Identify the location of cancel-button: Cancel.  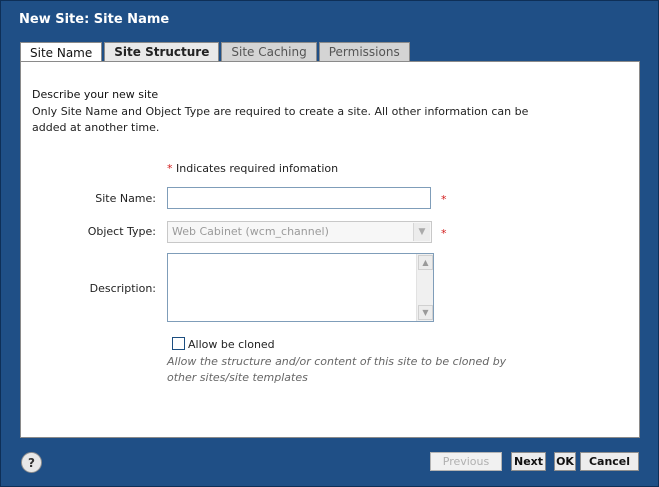
(609, 461).